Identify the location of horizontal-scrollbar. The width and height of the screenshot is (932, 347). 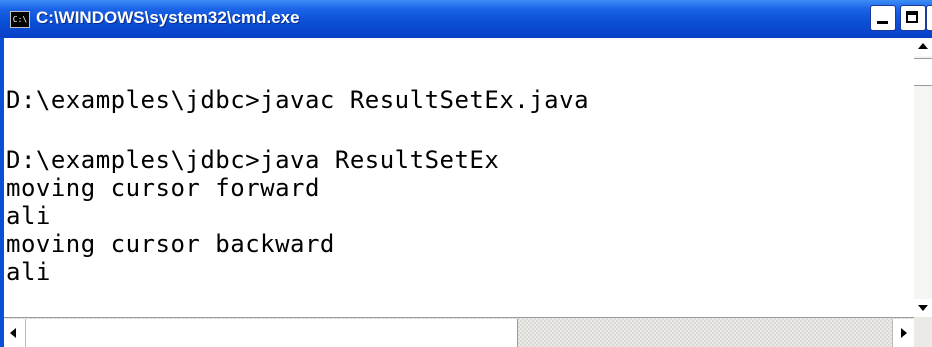
(459, 332).